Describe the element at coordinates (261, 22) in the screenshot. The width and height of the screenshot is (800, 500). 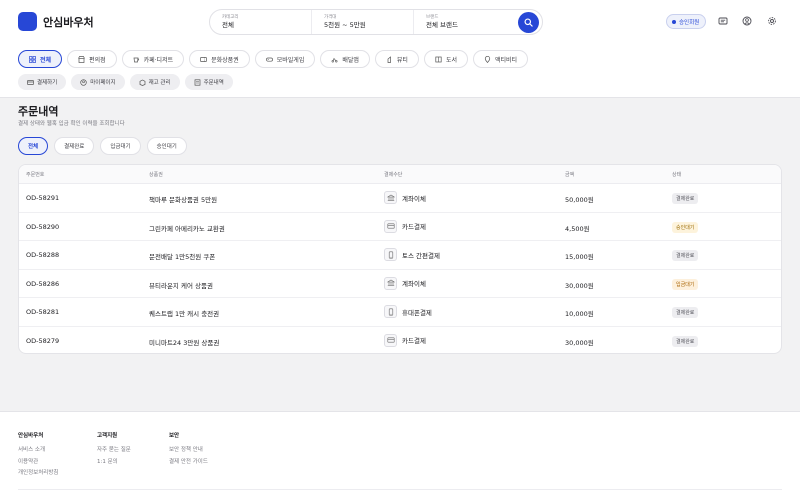
I see `category-select: 카테고리 전체` at that location.